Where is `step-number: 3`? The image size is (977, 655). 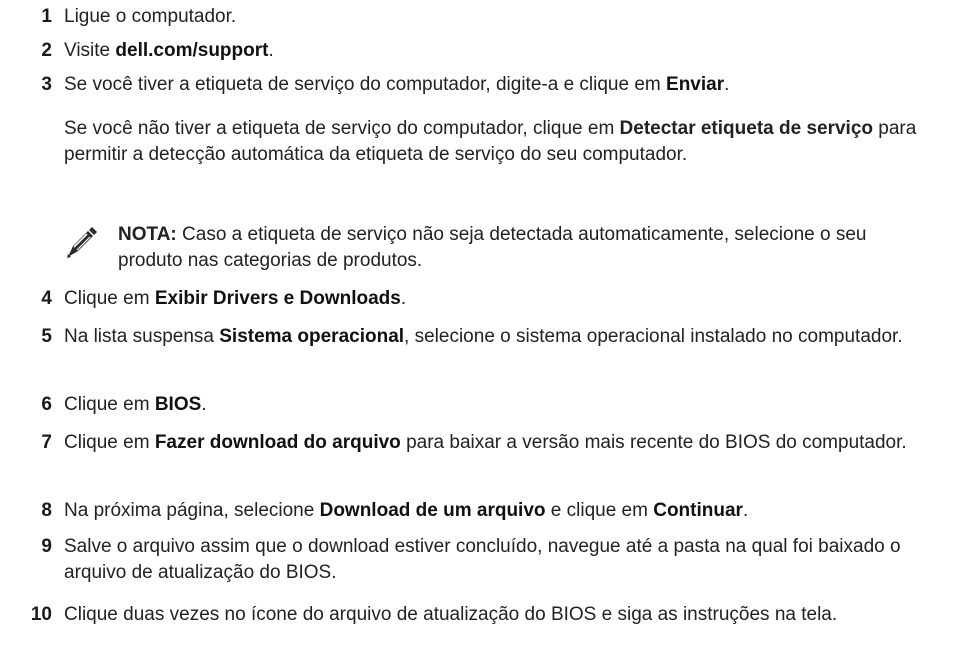 step-number: 3 is located at coordinates (46, 84).